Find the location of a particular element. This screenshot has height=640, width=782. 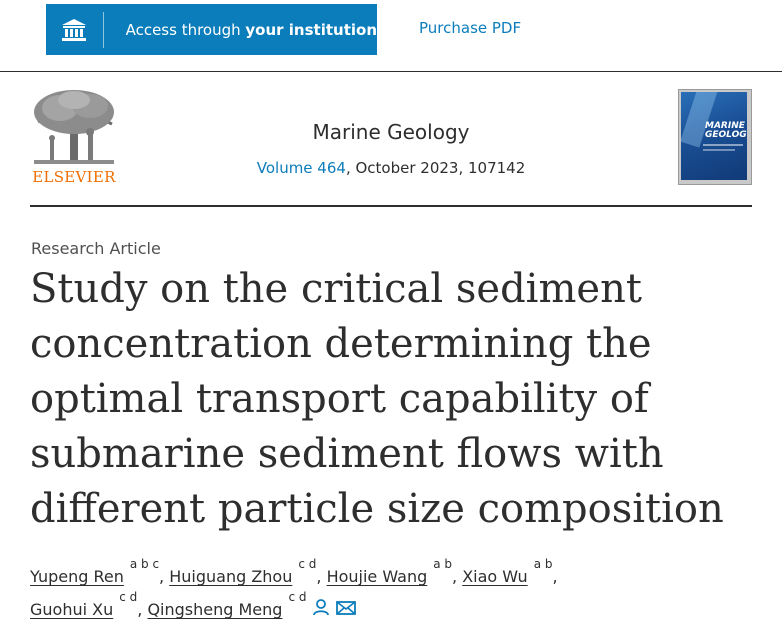

author-entry: Guohui Xu c d, is located at coordinates (89, 605).